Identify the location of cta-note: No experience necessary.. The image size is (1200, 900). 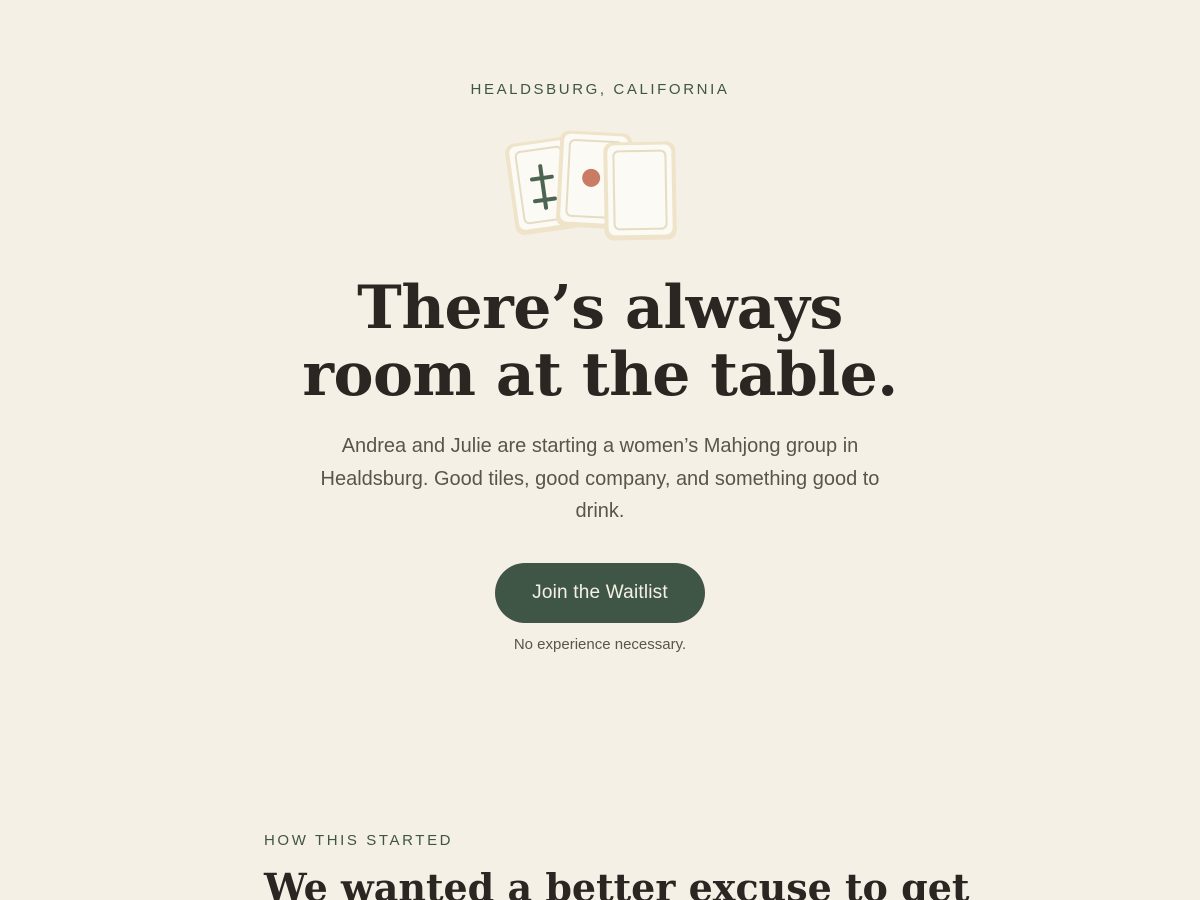
(600, 644).